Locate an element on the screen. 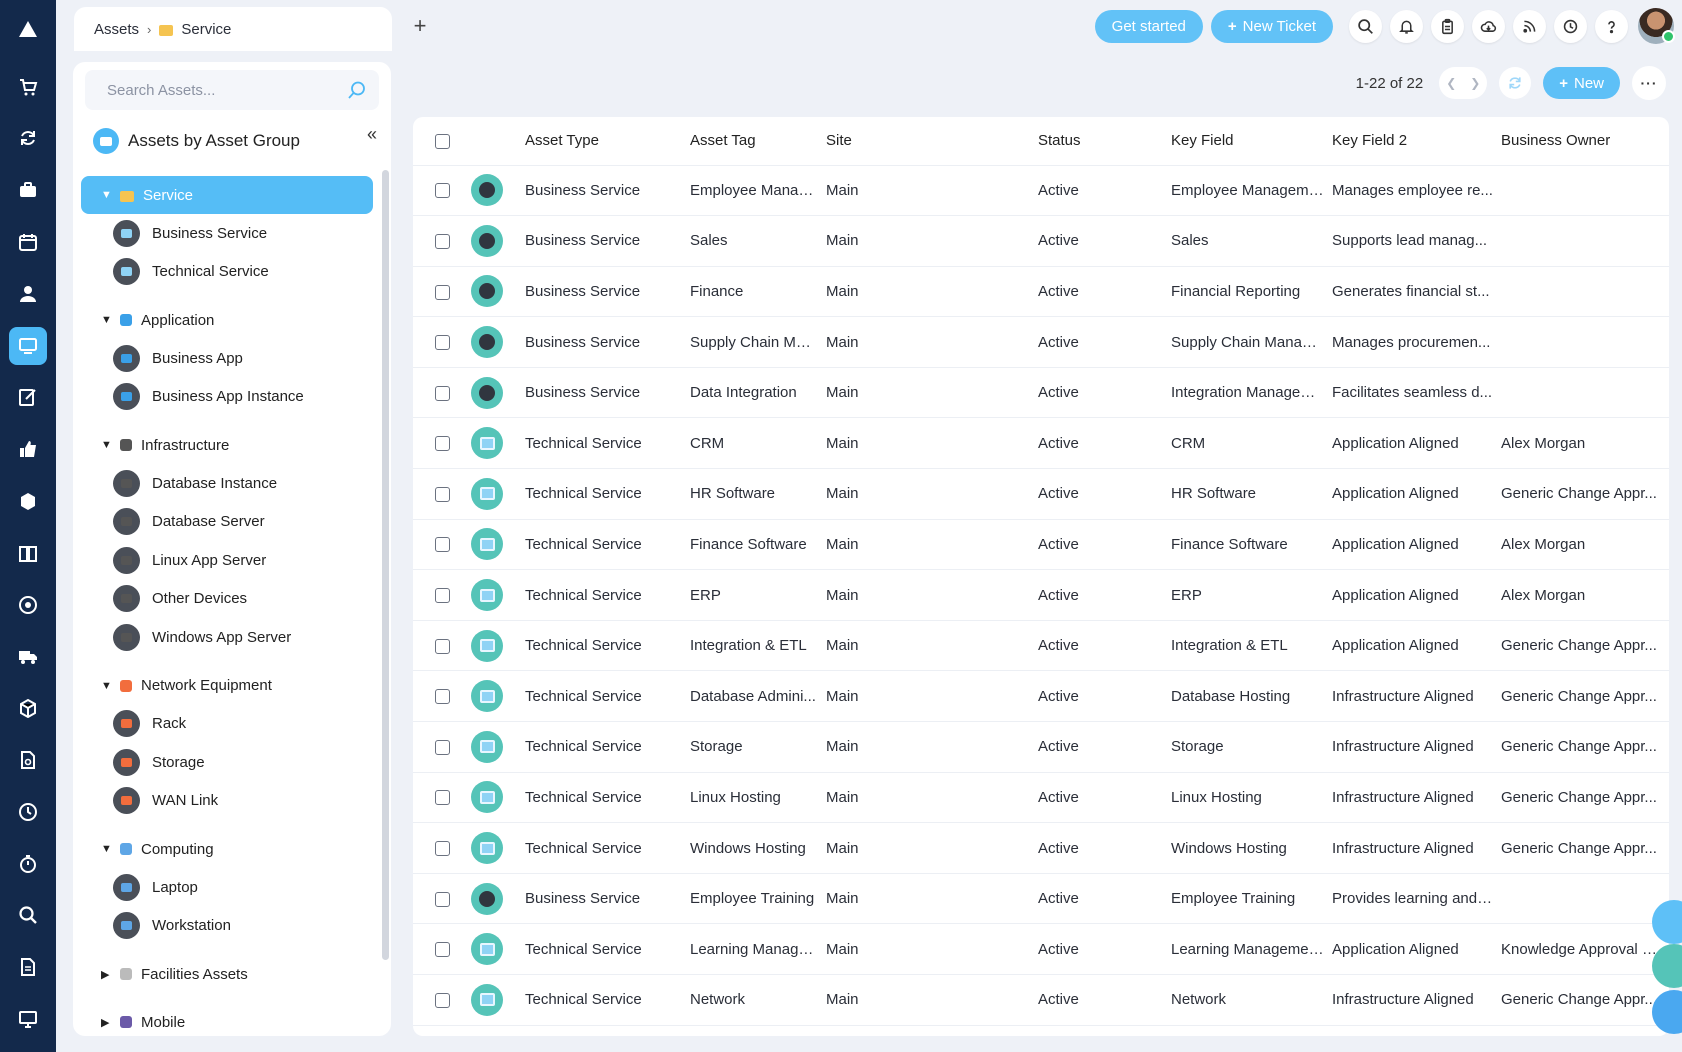 Image resolution: width=1682 pixels, height=1052 pixels. tree-leaf: Business Service is located at coordinates (227, 233).